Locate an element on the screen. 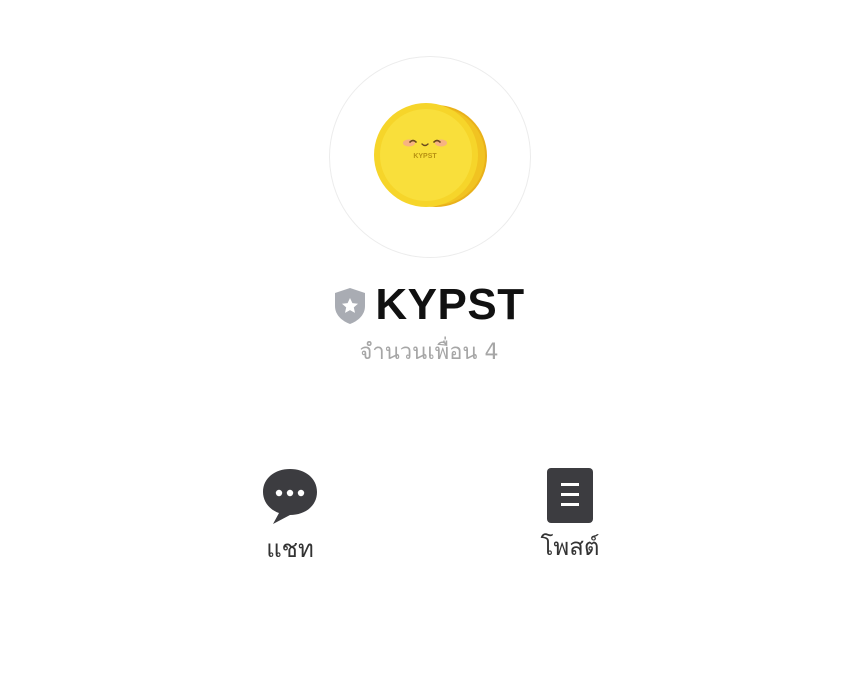 The width and height of the screenshot is (858, 688). post-label: โพสต์ is located at coordinates (570, 547).